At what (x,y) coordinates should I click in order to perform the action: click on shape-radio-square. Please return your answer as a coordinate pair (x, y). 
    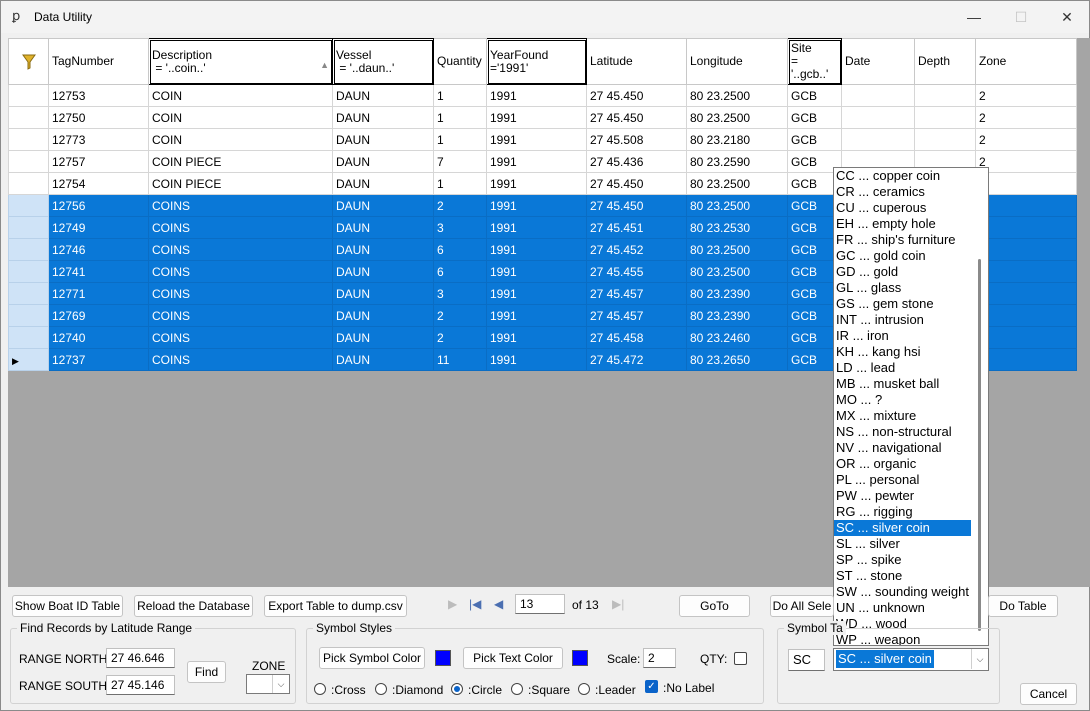
    Looking at the image, I should click on (517, 689).